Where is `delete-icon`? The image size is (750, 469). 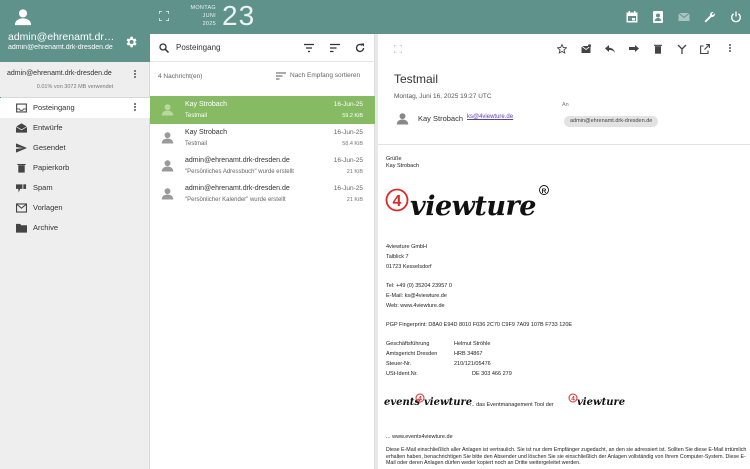 delete-icon is located at coordinates (658, 49).